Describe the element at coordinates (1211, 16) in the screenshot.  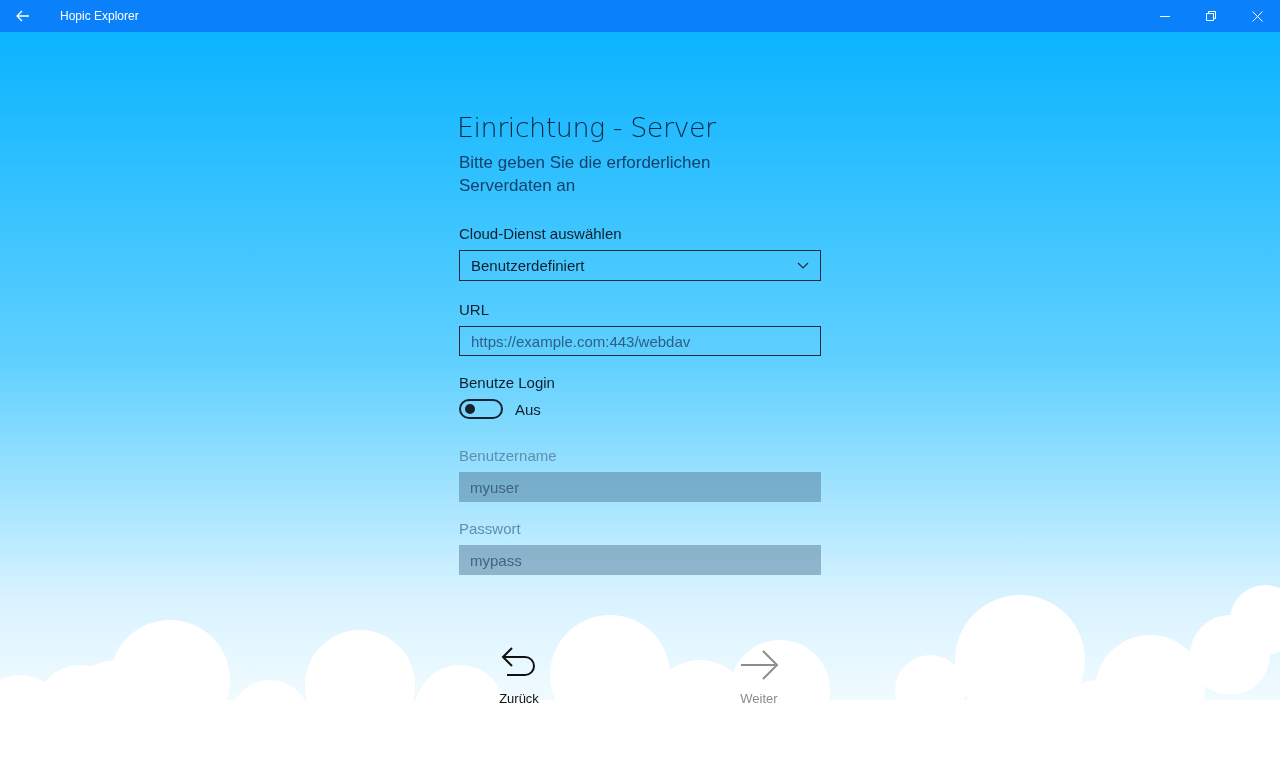
I see `restore-icon` at that location.